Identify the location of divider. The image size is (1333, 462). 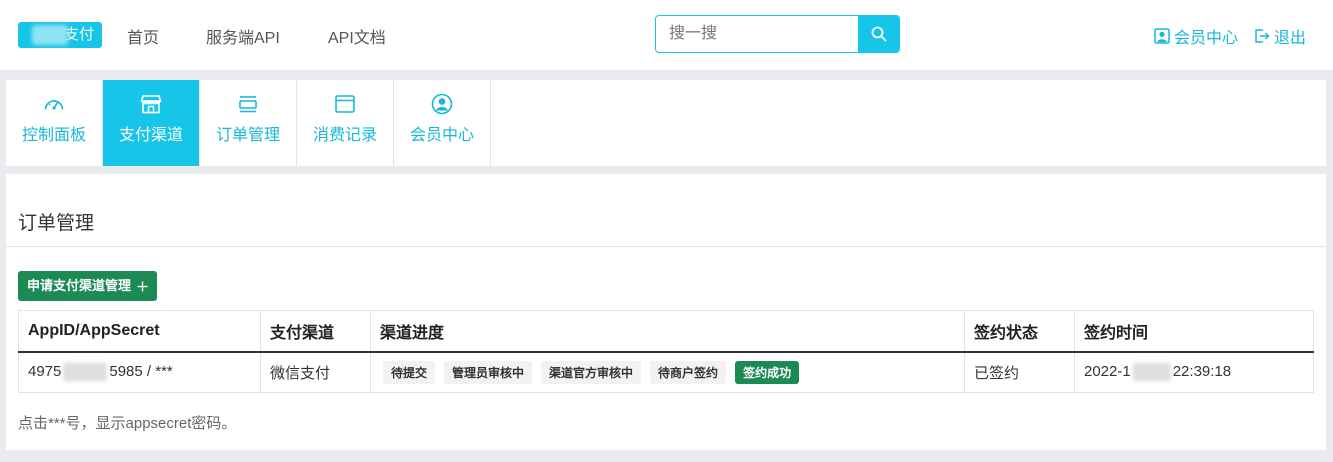
(666, 246).